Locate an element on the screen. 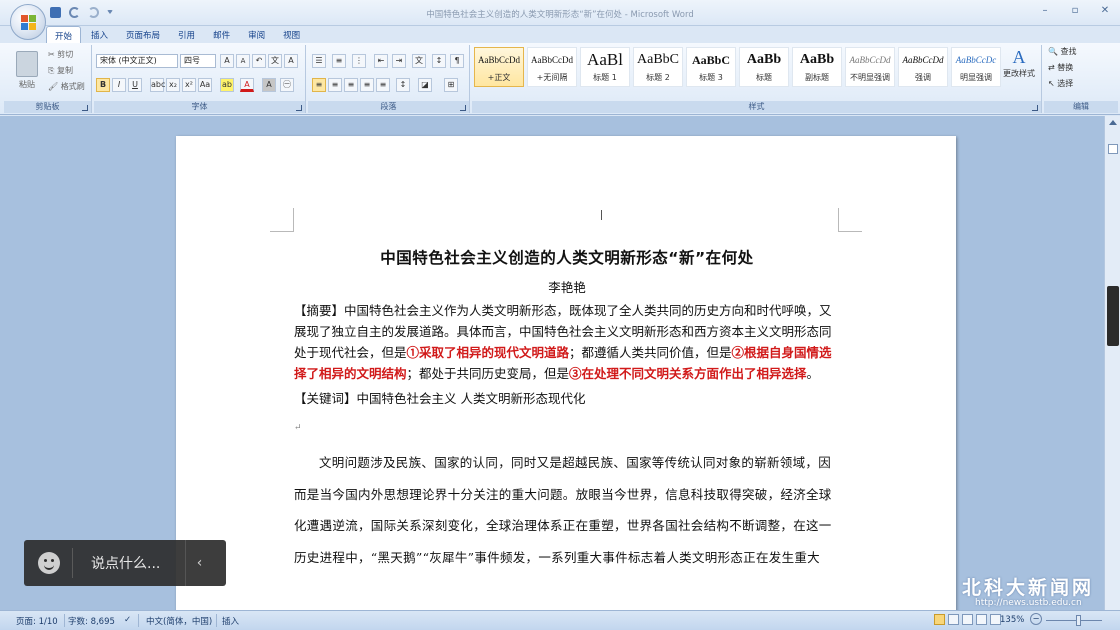  vertical-scrollbar is located at coordinates (1112, 363).